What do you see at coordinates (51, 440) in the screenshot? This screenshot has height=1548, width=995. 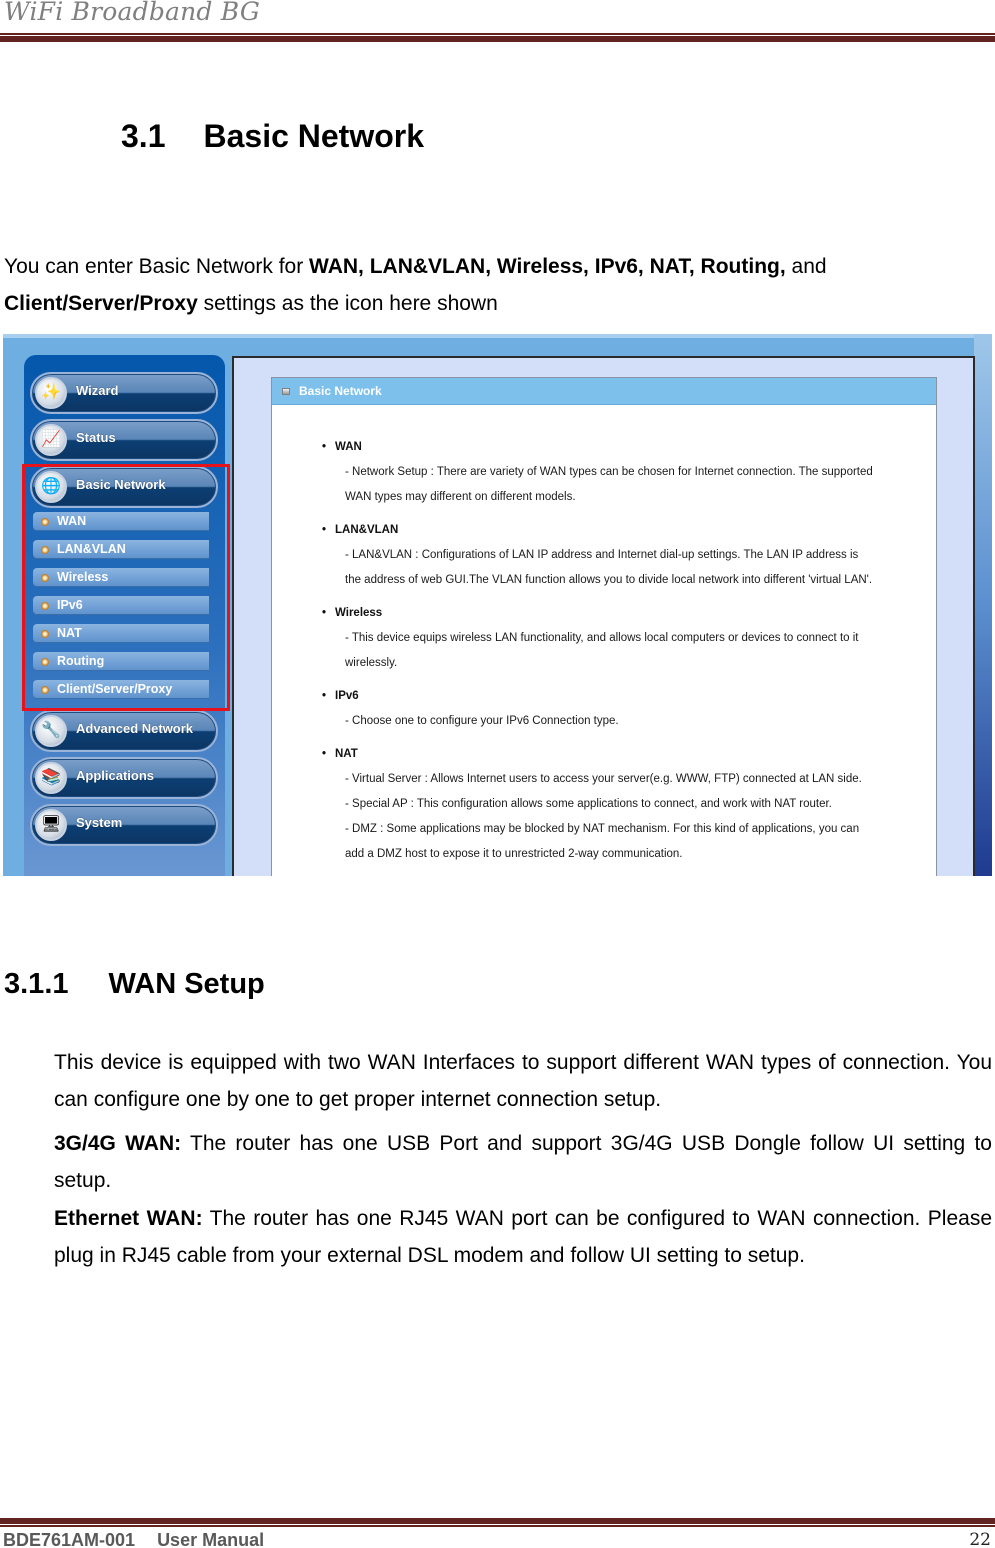 I see `chart-icon: 📈` at bounding box center [51, 440].